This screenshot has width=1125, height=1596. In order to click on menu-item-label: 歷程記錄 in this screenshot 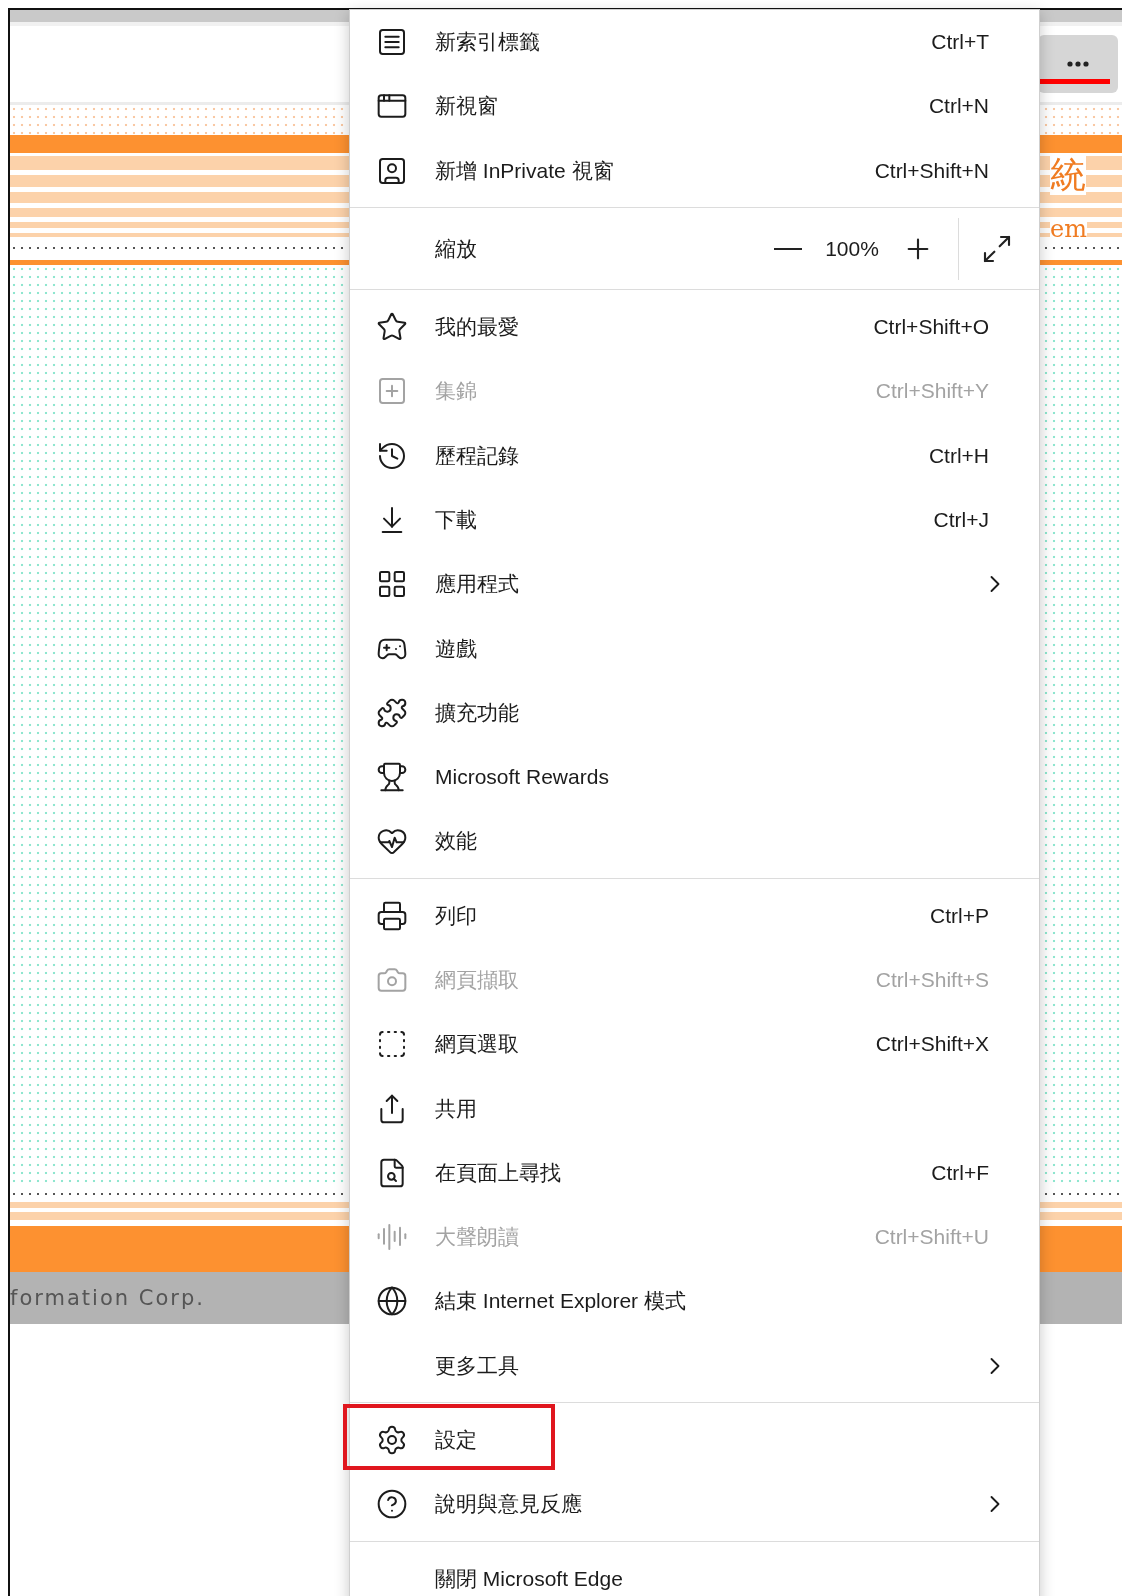, I will do `click(477, 455)`.